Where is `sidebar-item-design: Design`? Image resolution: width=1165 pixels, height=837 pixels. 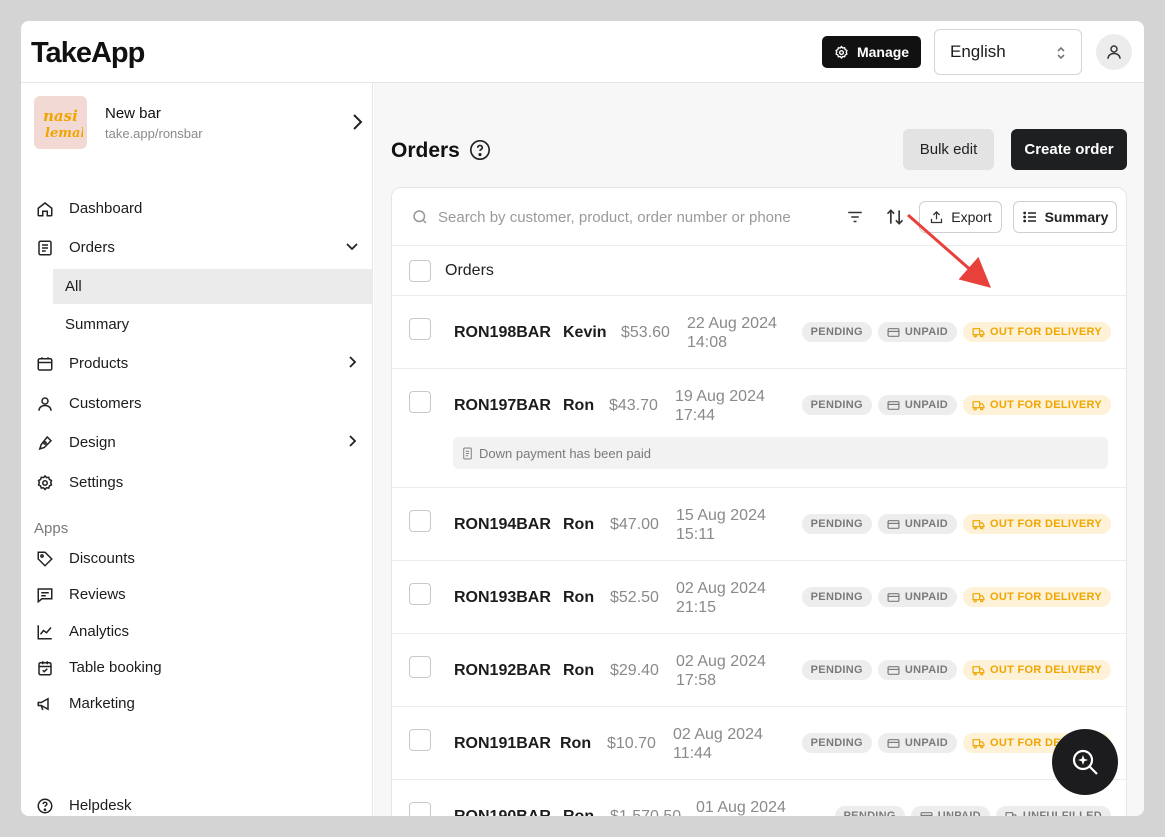
sidebar-item-design: Design is located at coordinates (197, 442).